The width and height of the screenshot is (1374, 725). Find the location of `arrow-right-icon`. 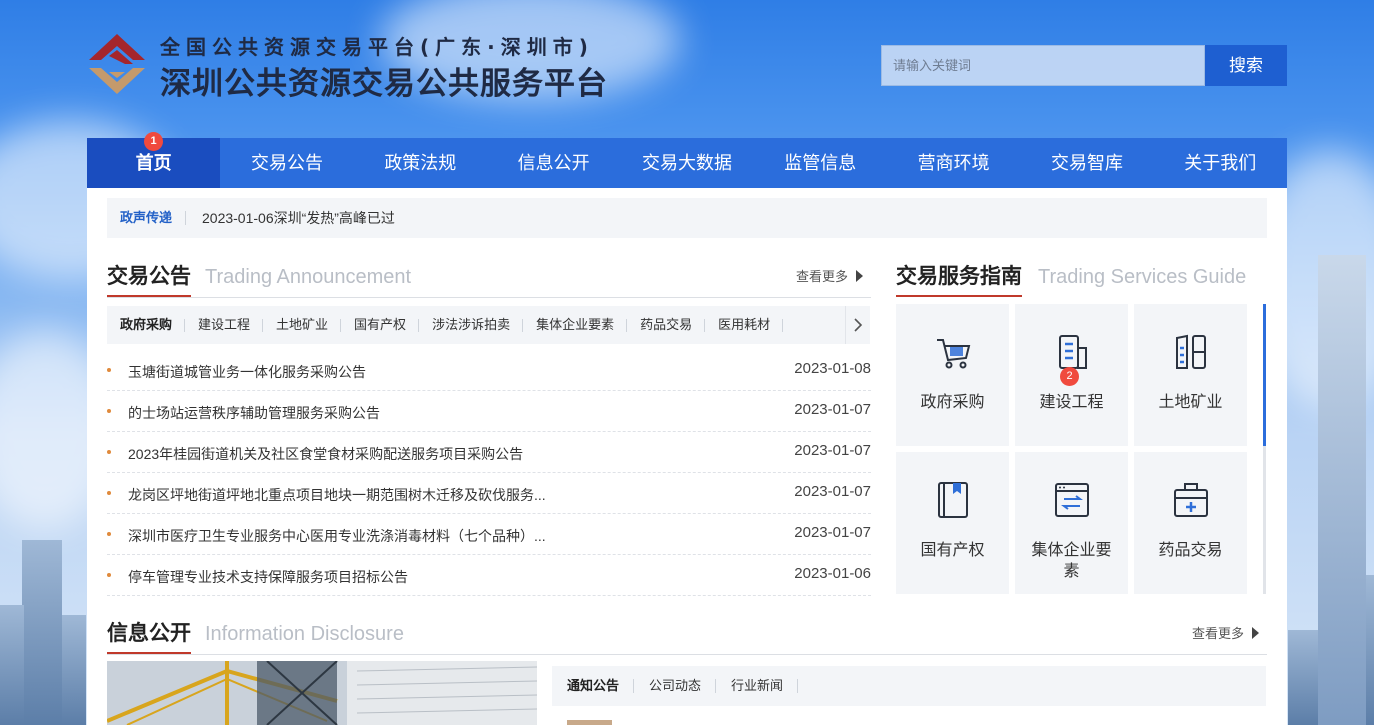

arrow-right-icon is located at coordinates (859, 276).